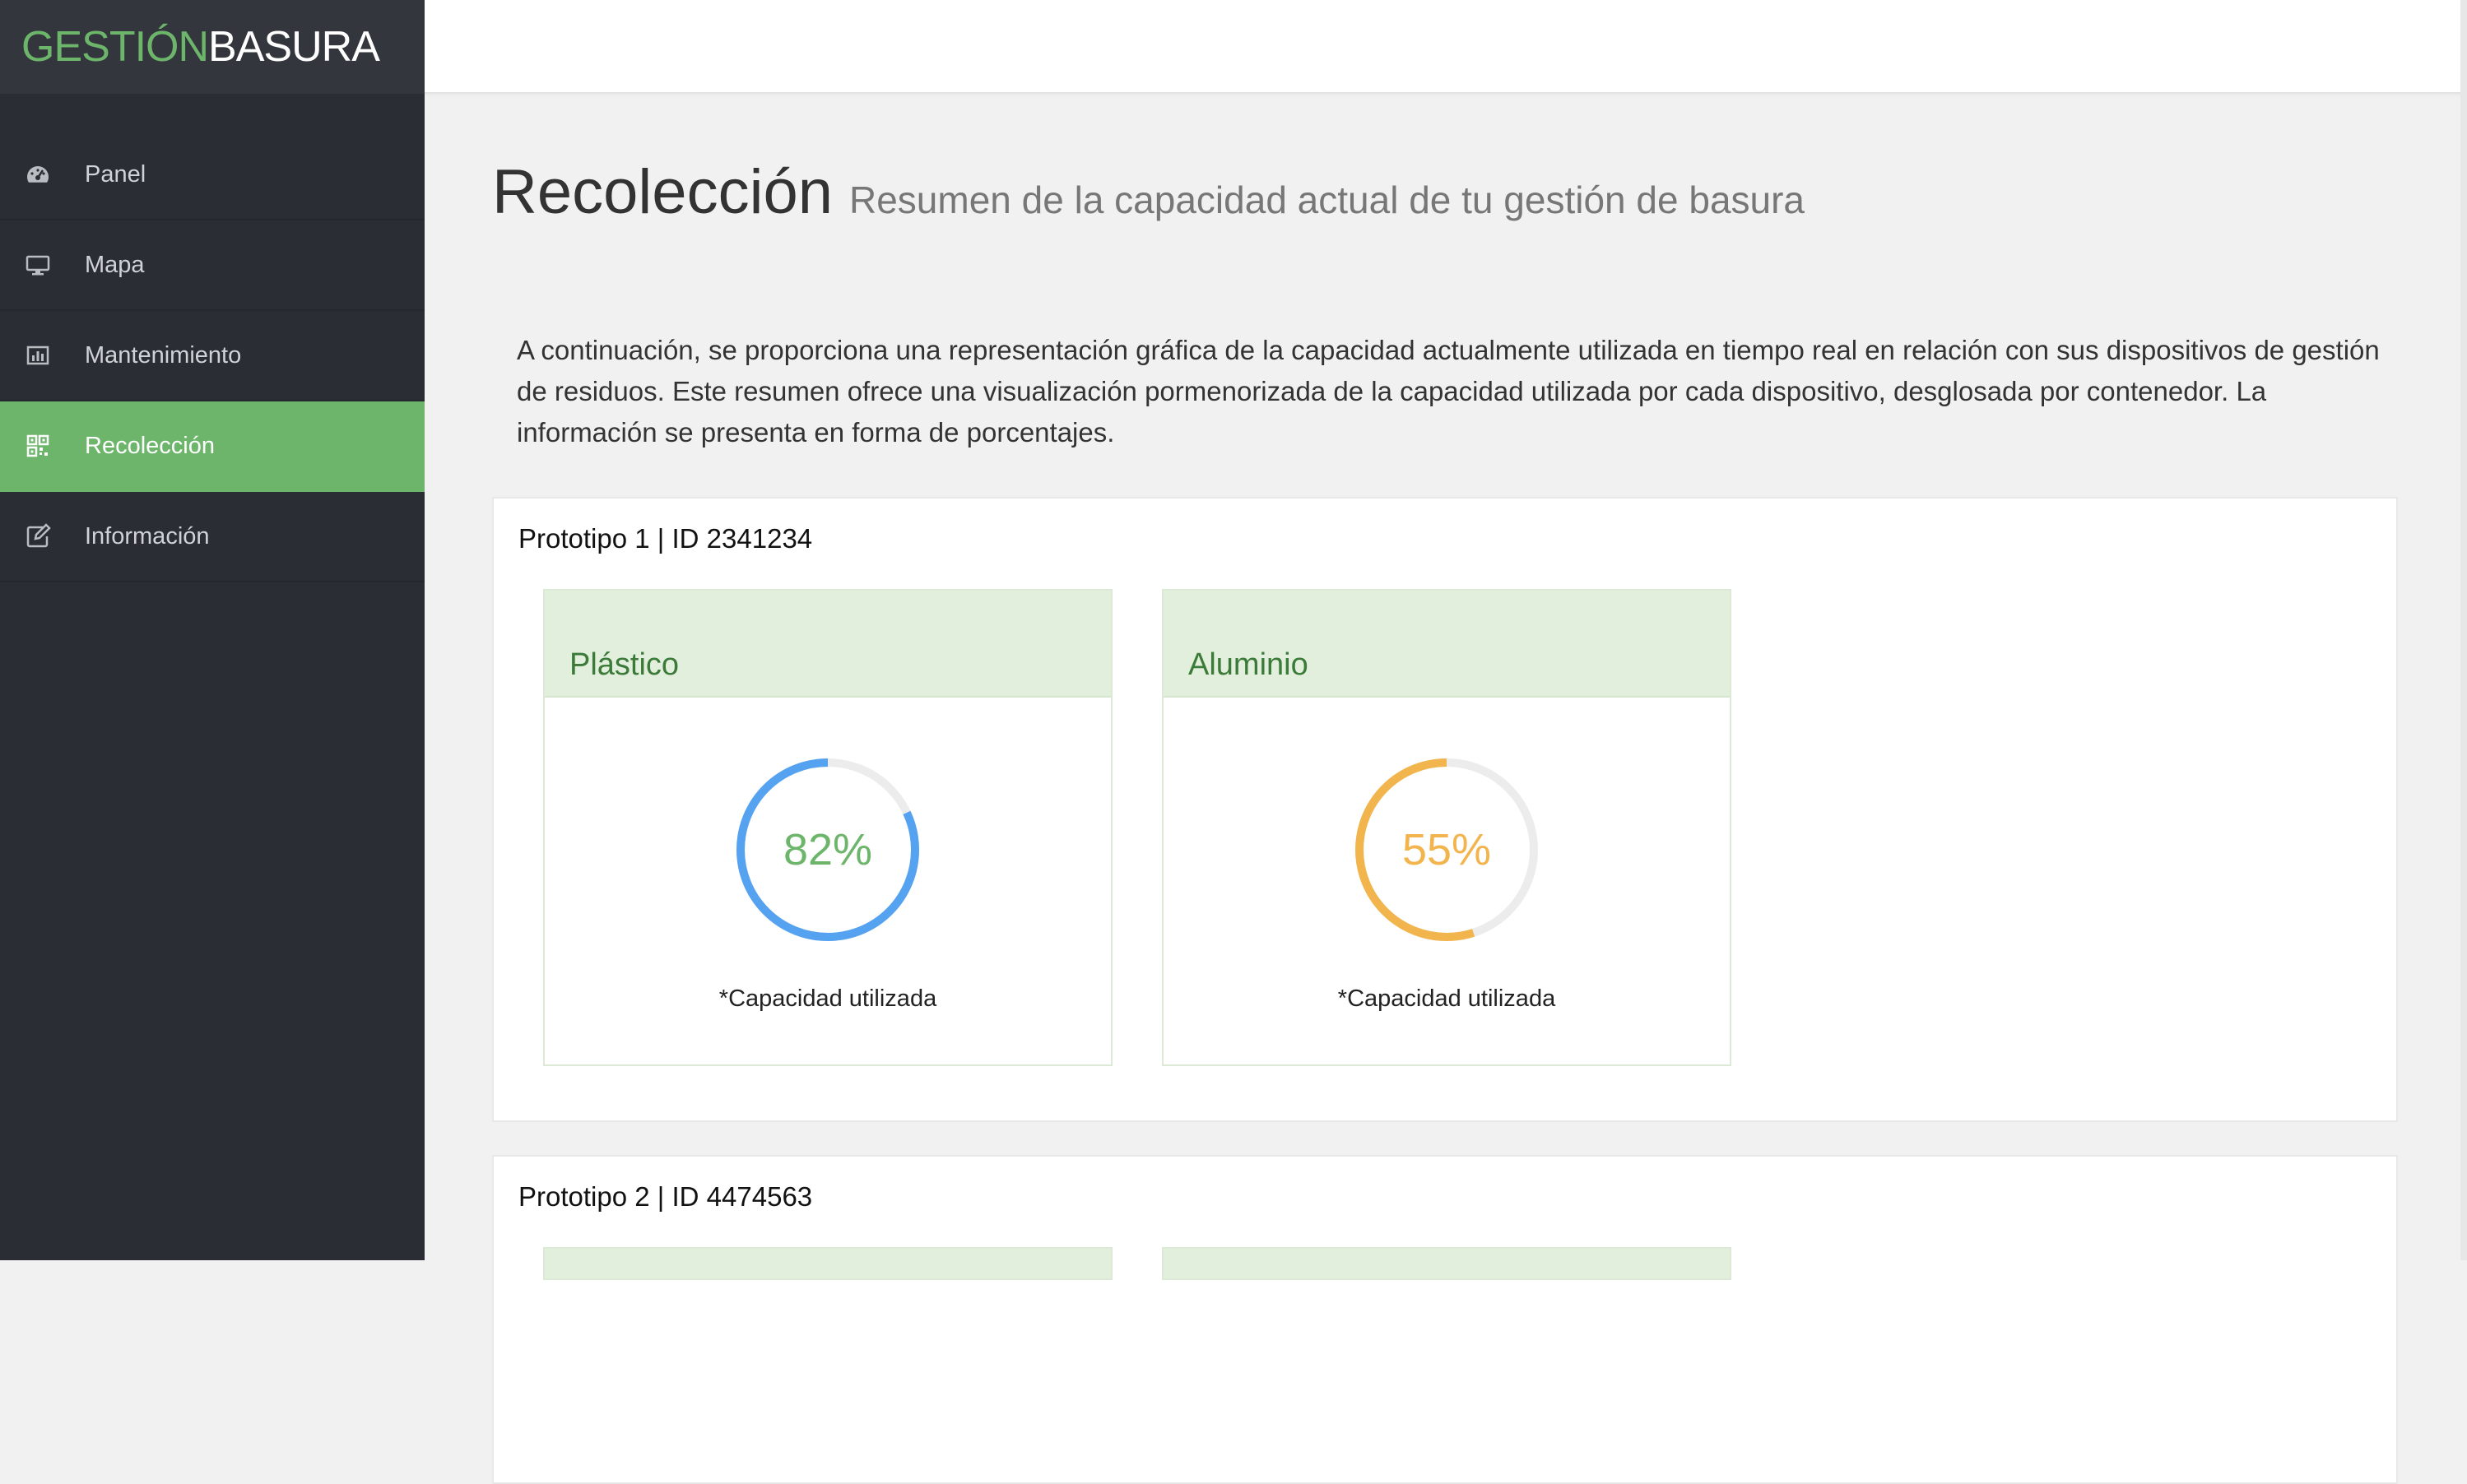 The width and height of the screenshot is (2467, 1484). I want to click on monitor-icon, so click(42, 265).